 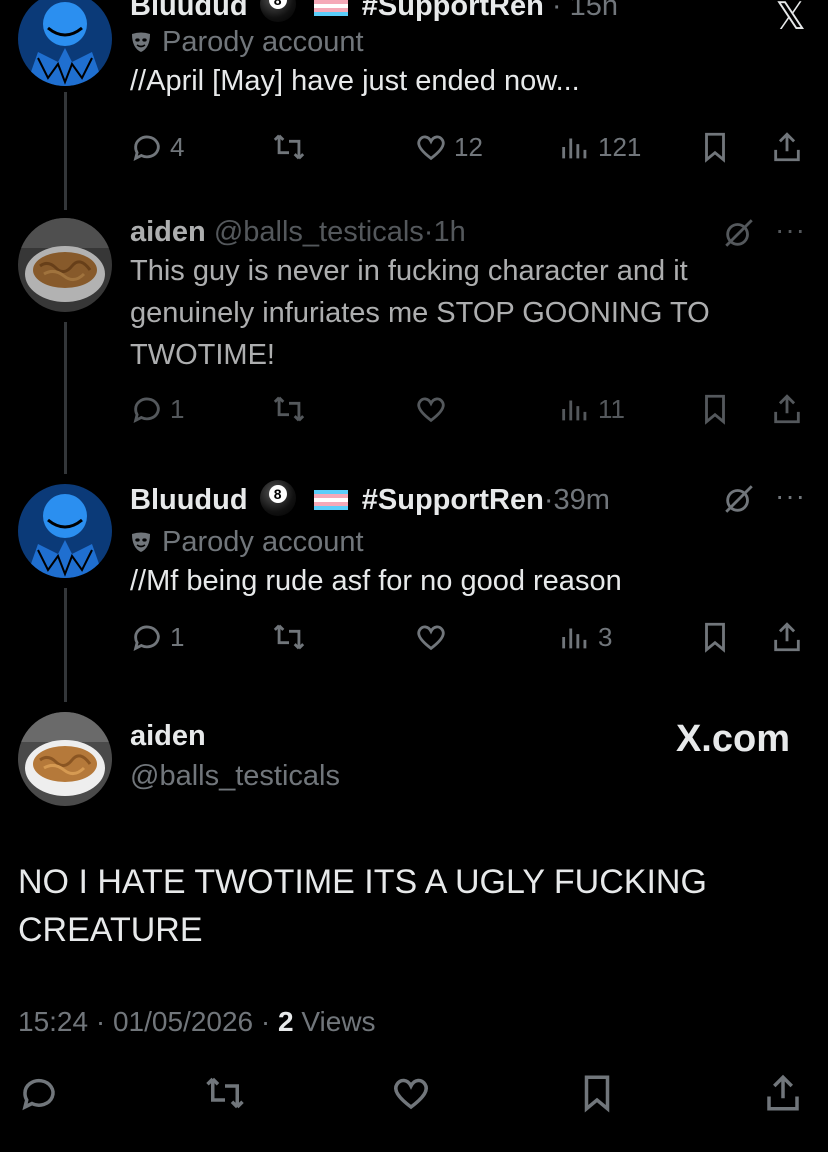 I want to click on timestamp: 15h, so click(x=594, y=11).